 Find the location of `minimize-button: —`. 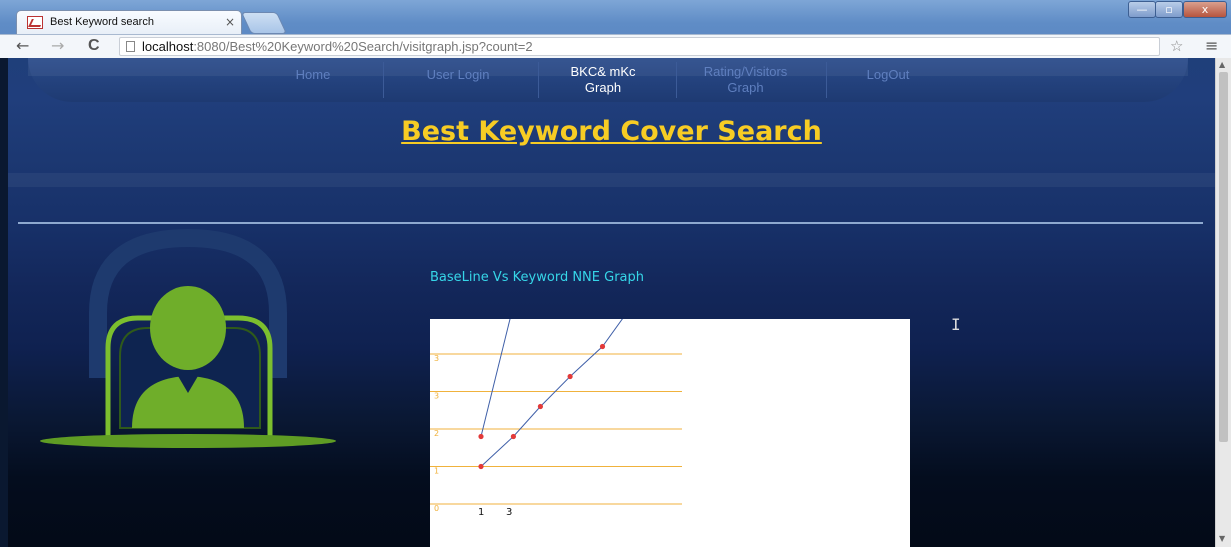

minimize-button: — is located at coordinates (1142, 9).